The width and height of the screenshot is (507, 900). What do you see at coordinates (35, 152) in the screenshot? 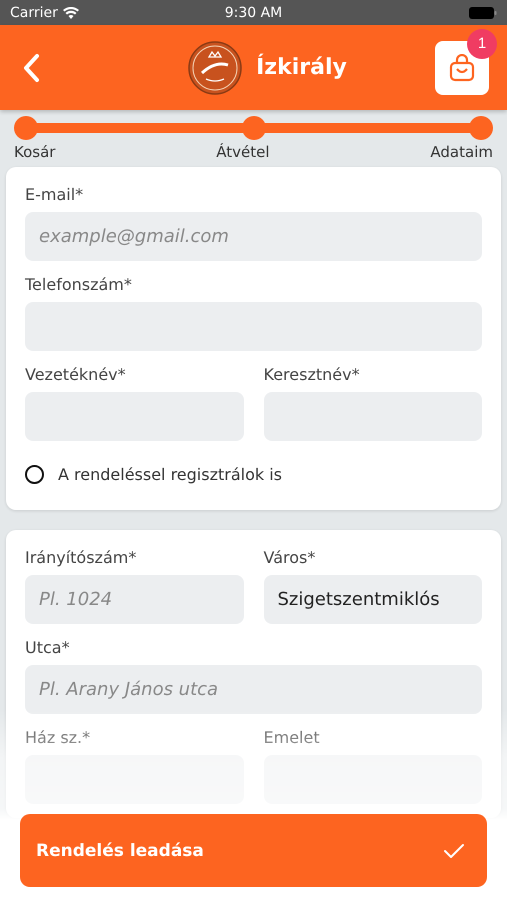
I see `step-label: Kosár` at bounding box center [35, 152].